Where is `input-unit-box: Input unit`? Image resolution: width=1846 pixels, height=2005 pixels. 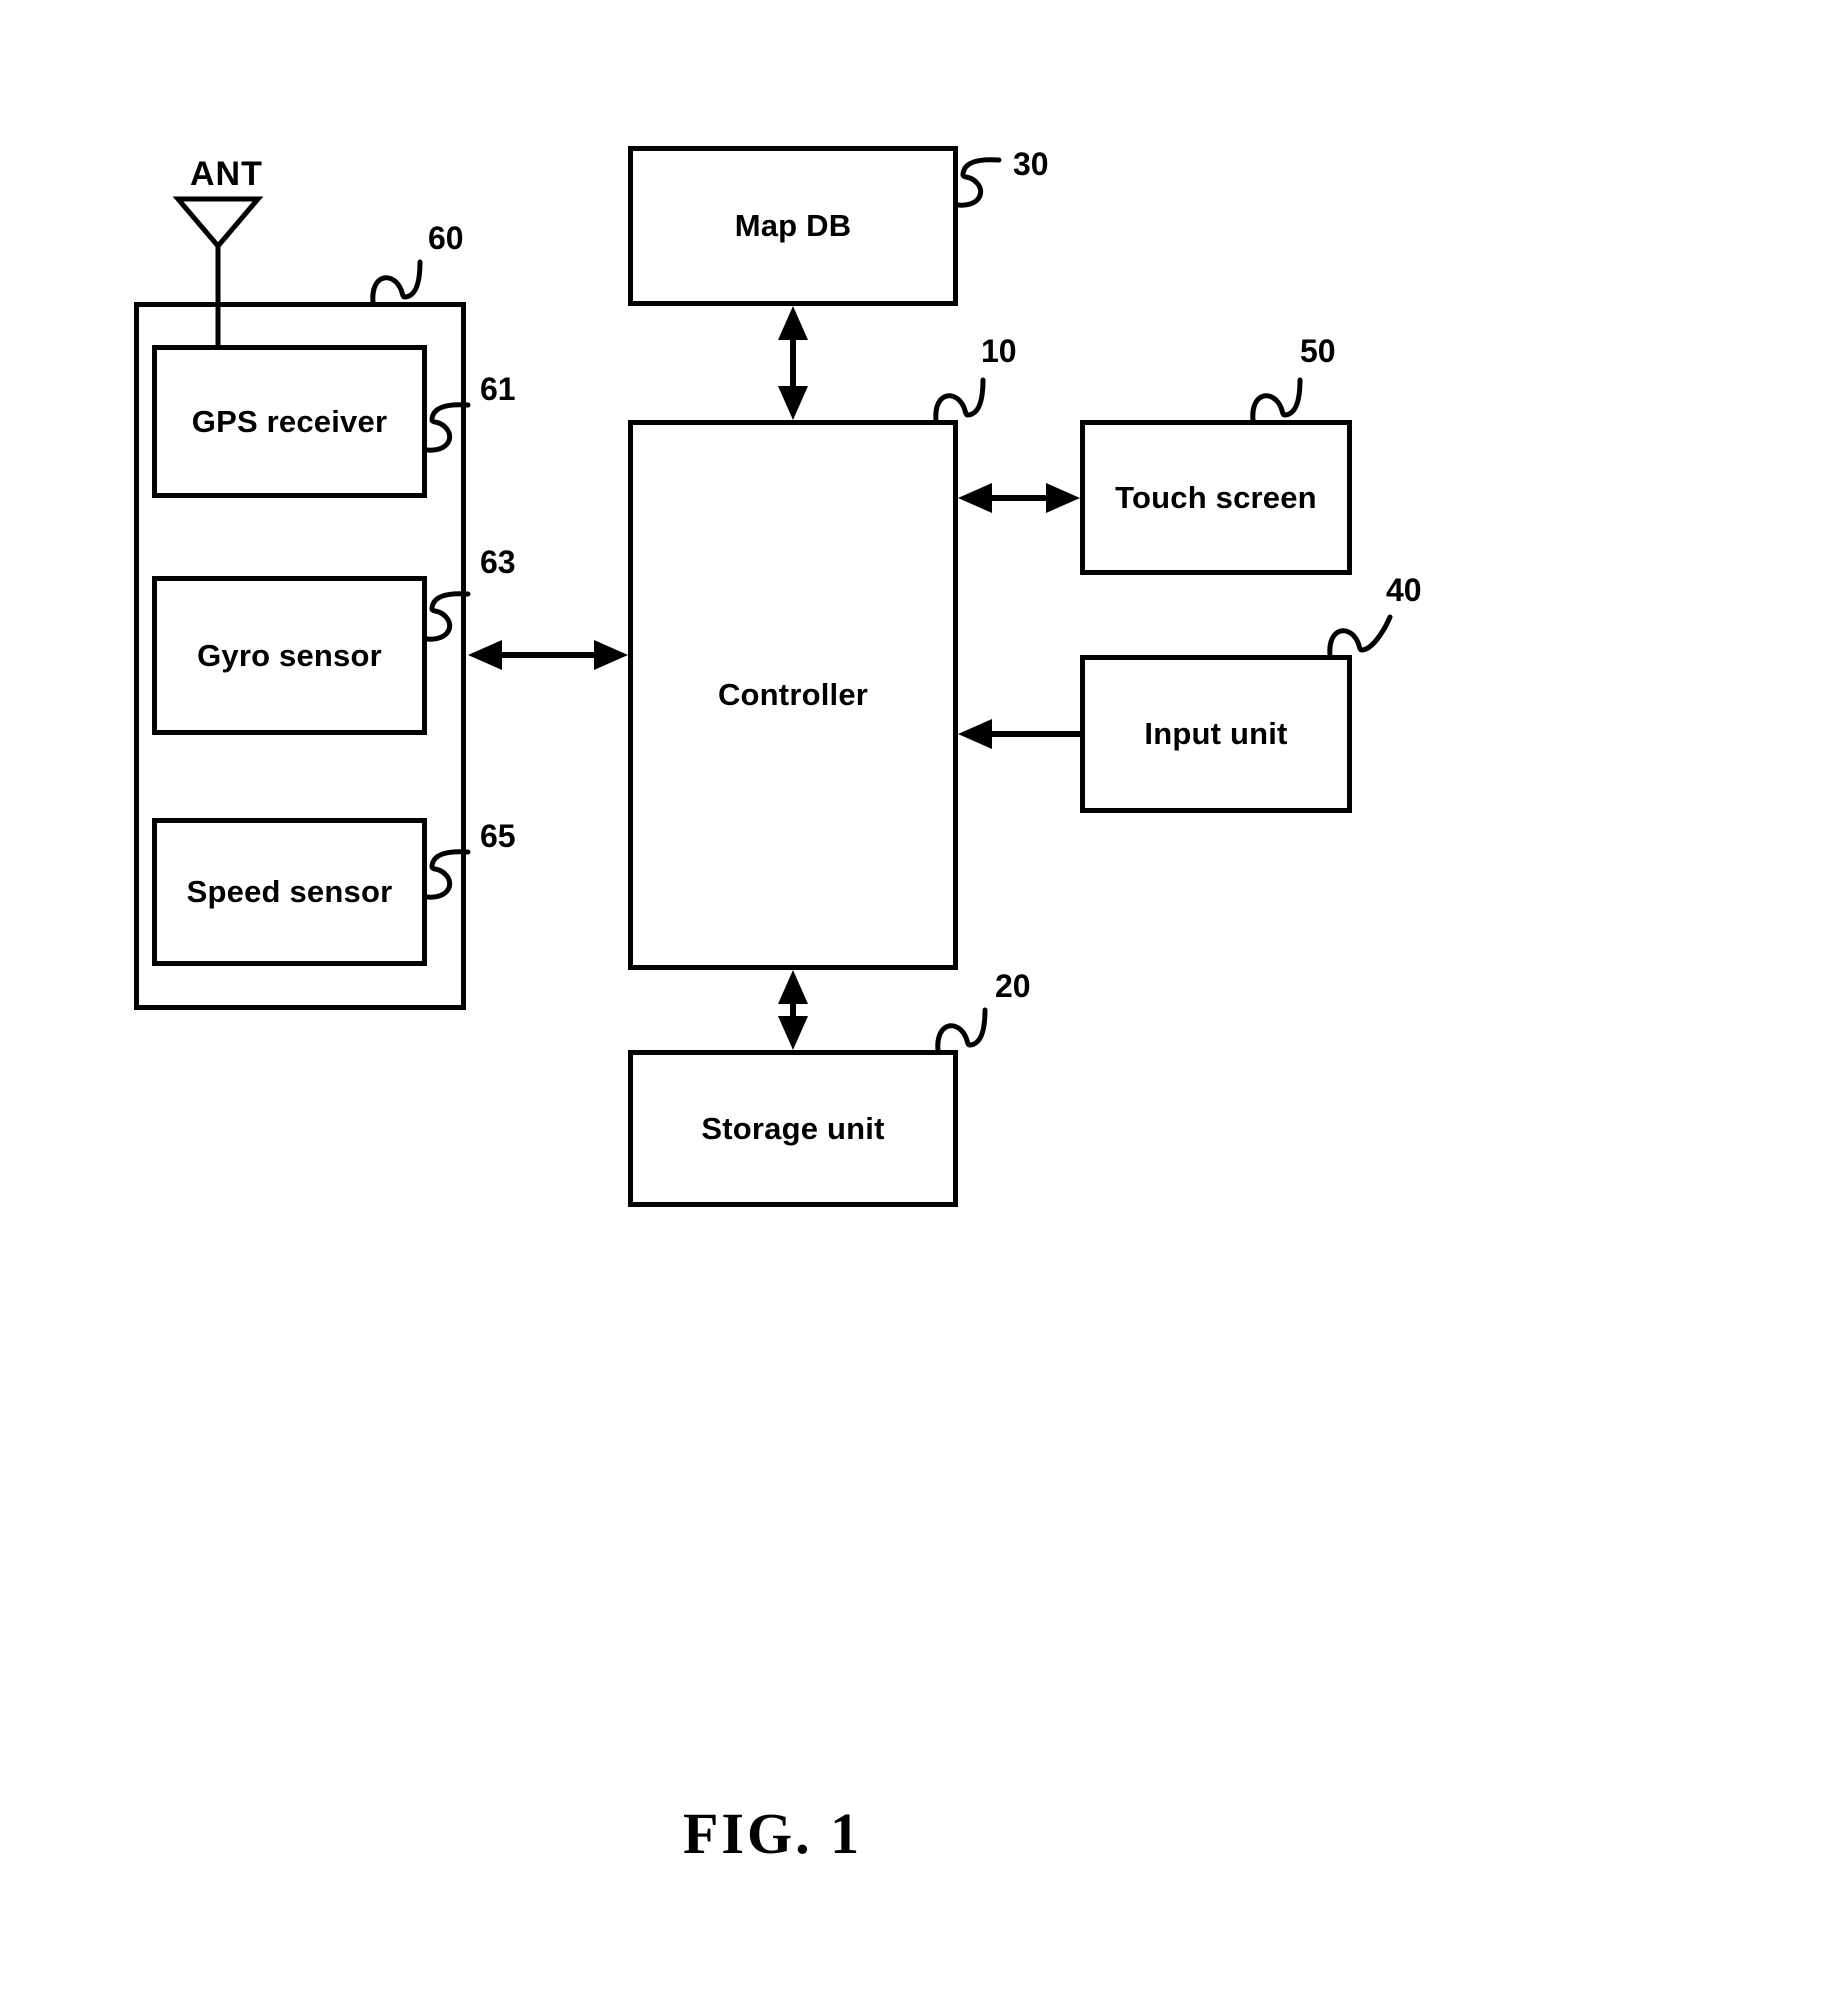
input-unit-box: Input unit is located at coordinates (1216, 734).